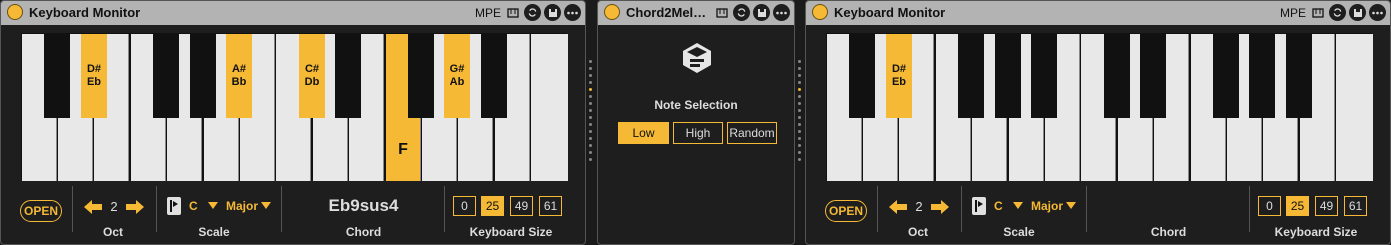 This screenshot has width=1391, height=245. What do you see at coordinates (312, 82) in the screenshot?
I see `key-note-label: Db` at bounding box center [312, 82].